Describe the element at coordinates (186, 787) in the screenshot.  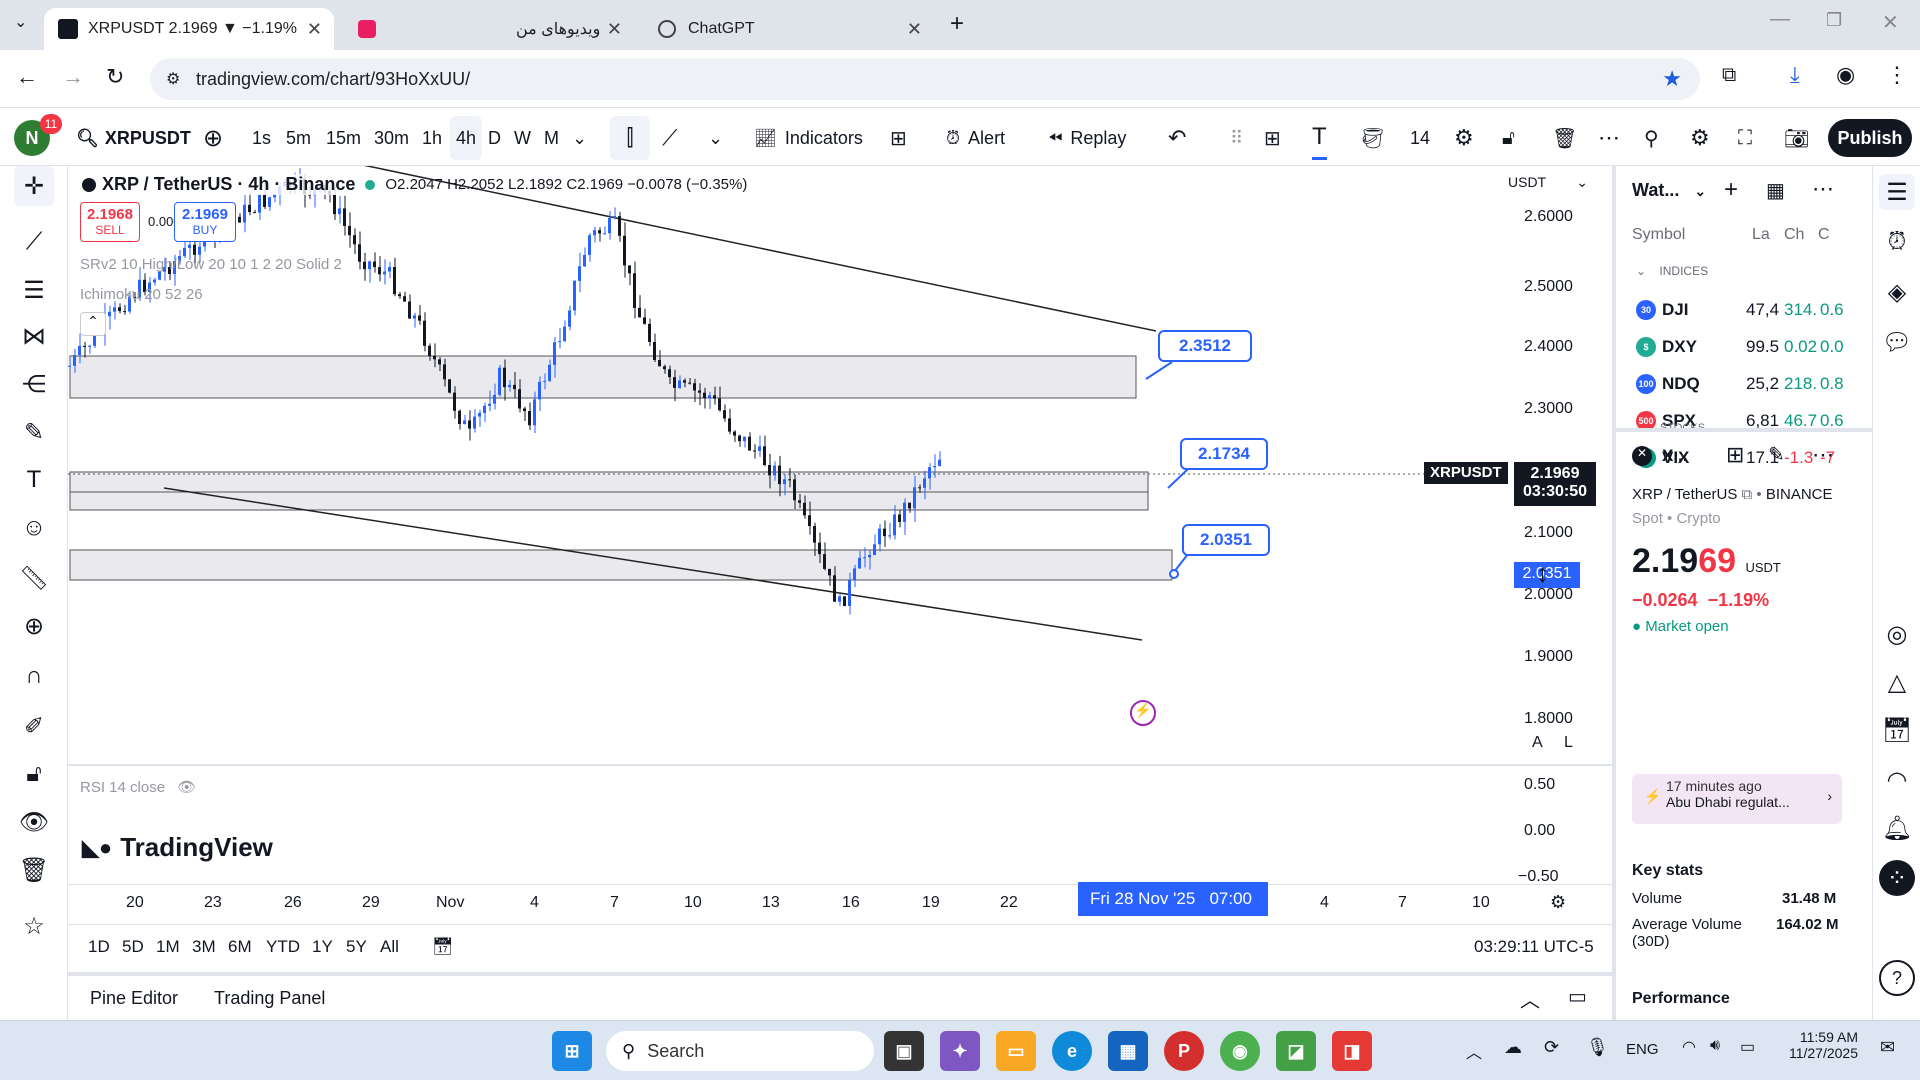
I see `hidden-eye-icon: 👁︎` at that location.